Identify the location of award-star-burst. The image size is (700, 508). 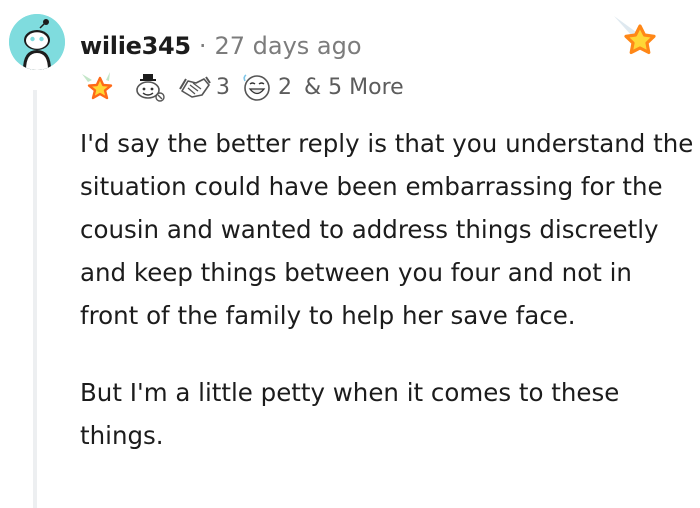
(100, 87).